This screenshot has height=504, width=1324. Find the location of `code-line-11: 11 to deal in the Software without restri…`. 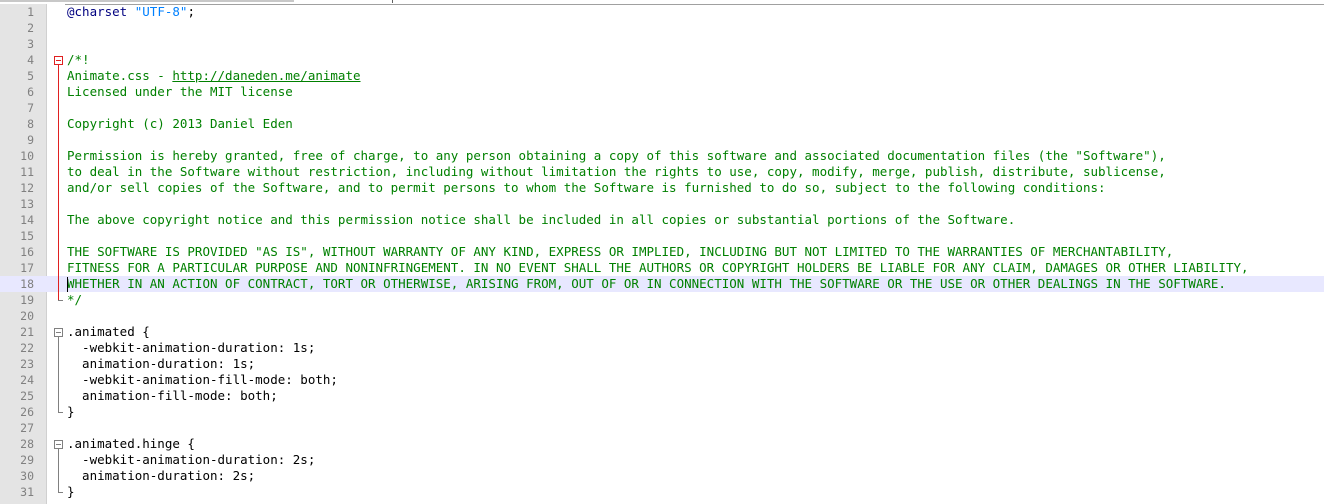

code-line-11: 11 to deal in the Software without restri… is located at coordinates (662, 172).